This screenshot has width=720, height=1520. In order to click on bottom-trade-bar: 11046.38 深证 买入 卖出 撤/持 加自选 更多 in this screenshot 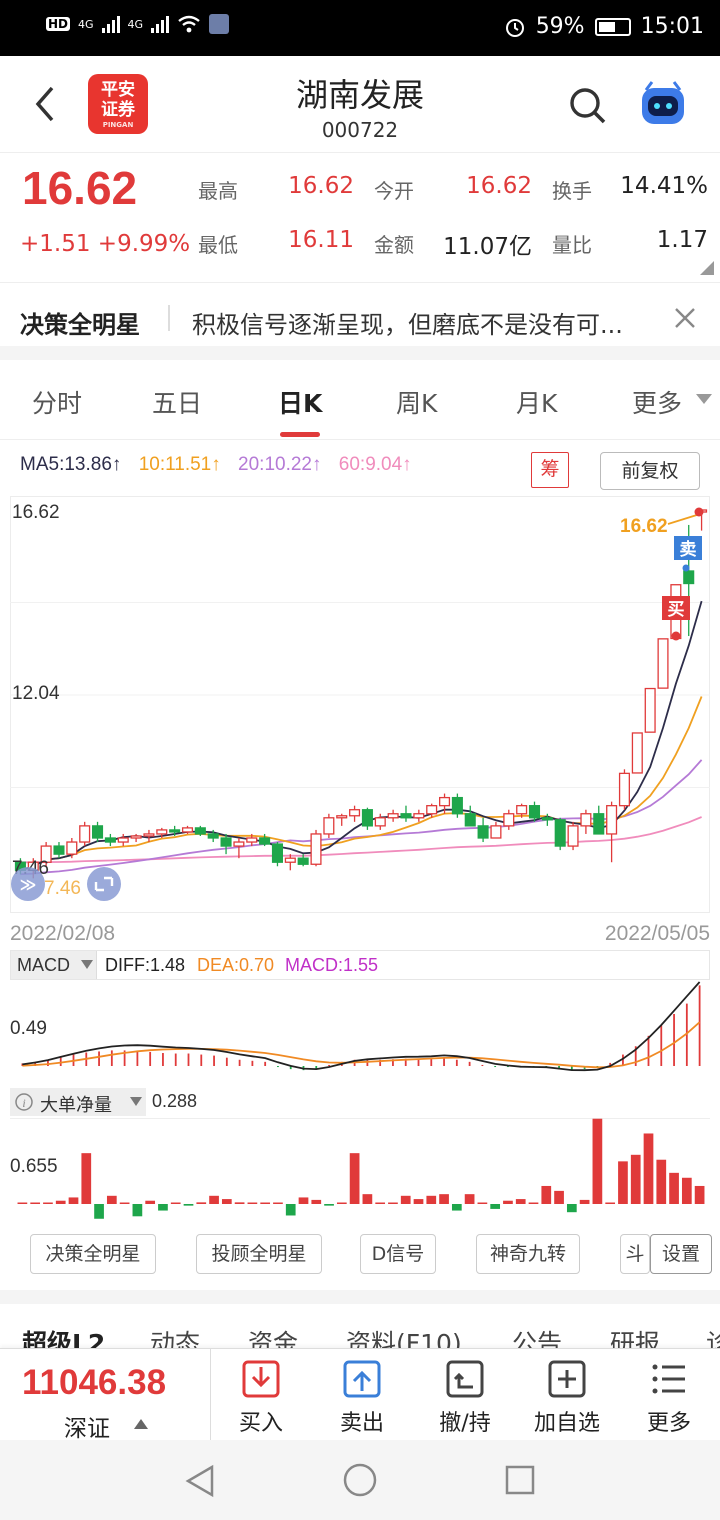, I will do `click(360, 1395)`.